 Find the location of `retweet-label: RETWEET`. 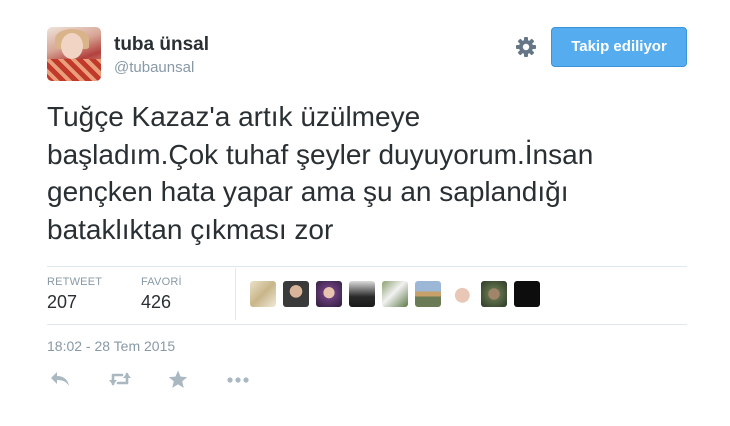

retweet-label: RETWEET is located at coordinates (75, 282).